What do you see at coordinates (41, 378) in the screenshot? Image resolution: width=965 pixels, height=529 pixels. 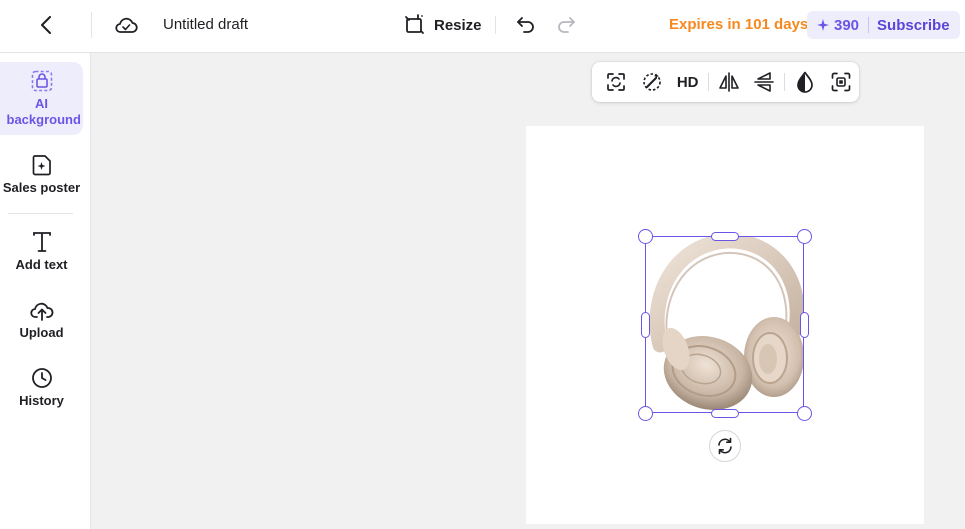 I see `clock-icon` at bounding box center [41, 378].